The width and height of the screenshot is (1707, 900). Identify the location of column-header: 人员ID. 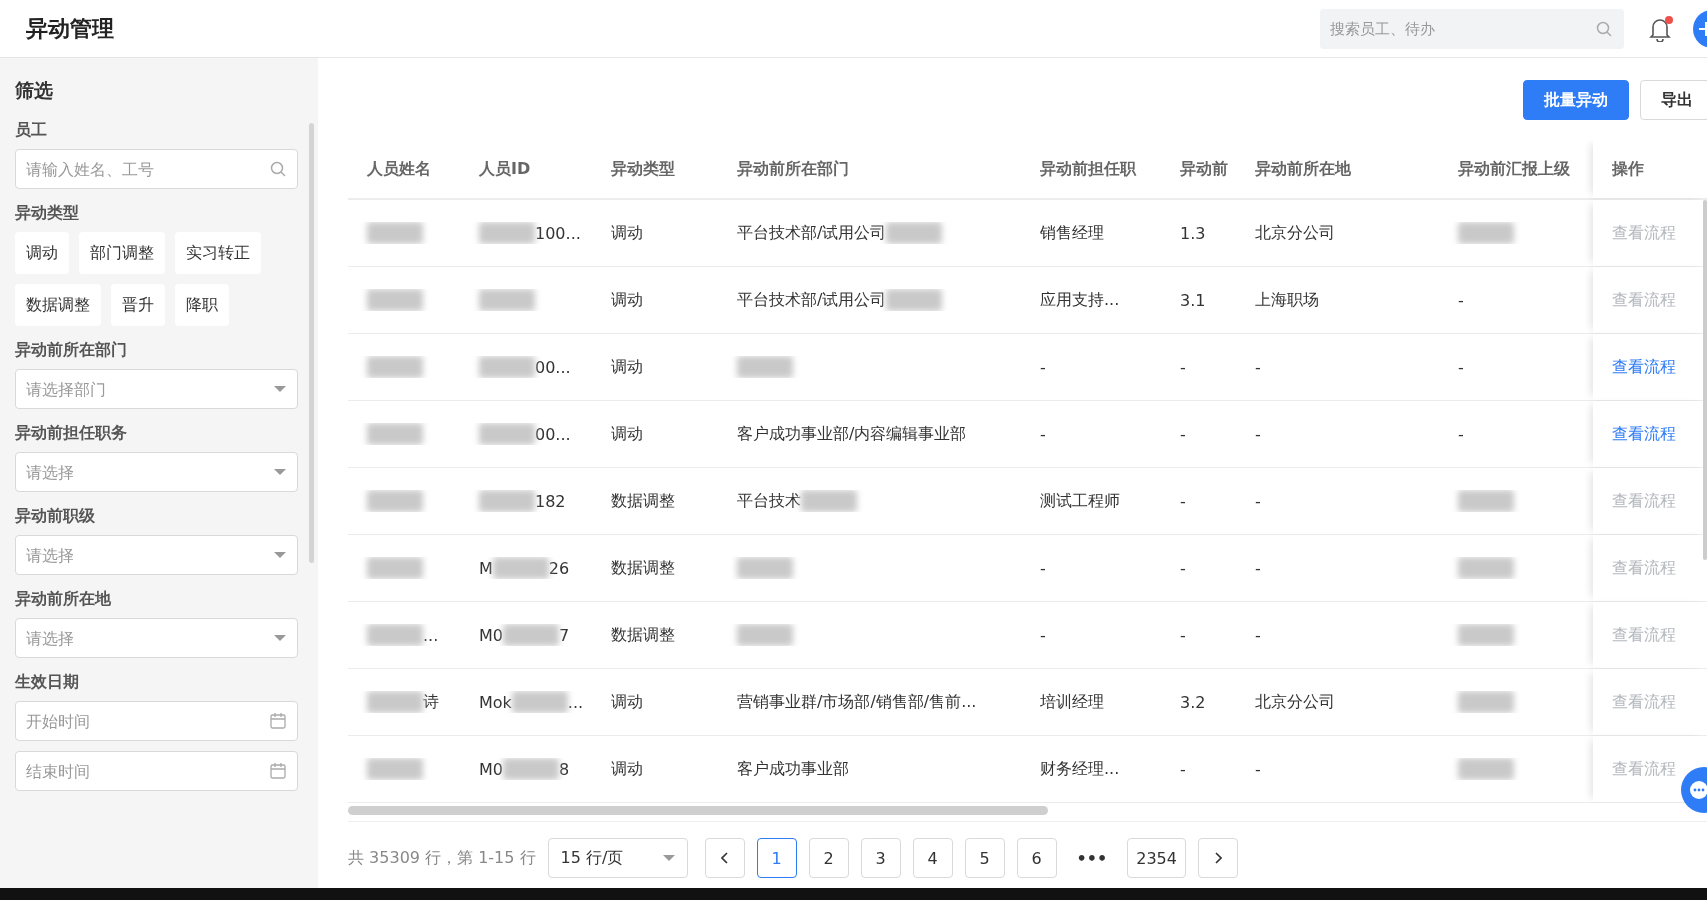
(505, 169).